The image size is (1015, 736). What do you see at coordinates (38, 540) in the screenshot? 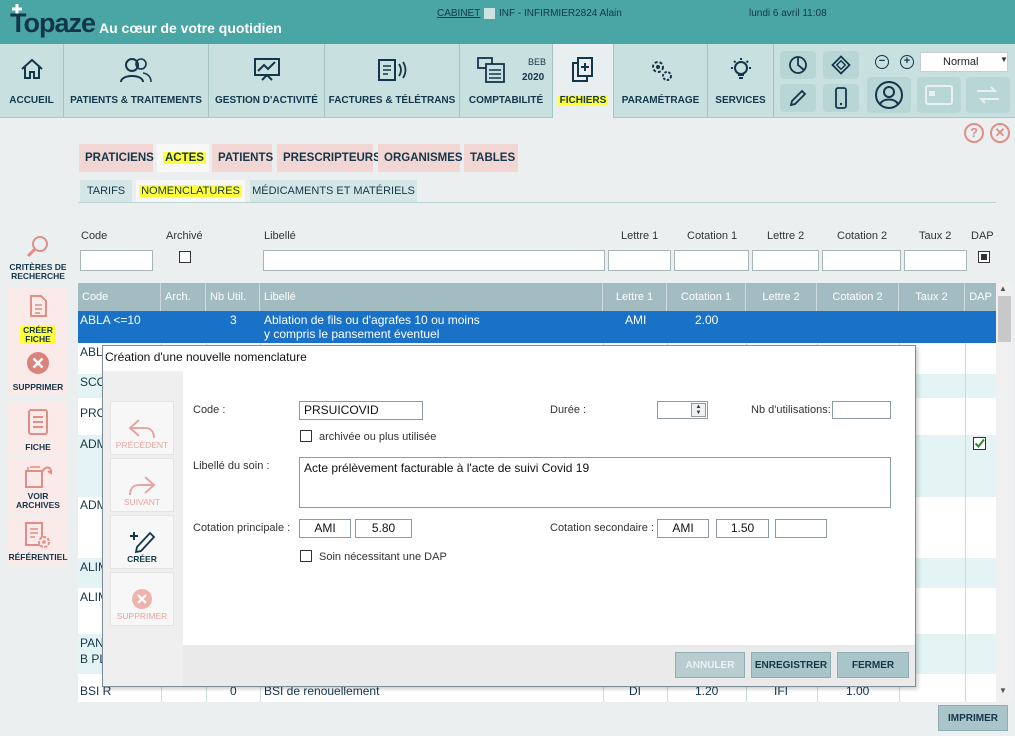
I see `referential-button: RÉFÉRENTIEL` at bounding box center [38, 540].